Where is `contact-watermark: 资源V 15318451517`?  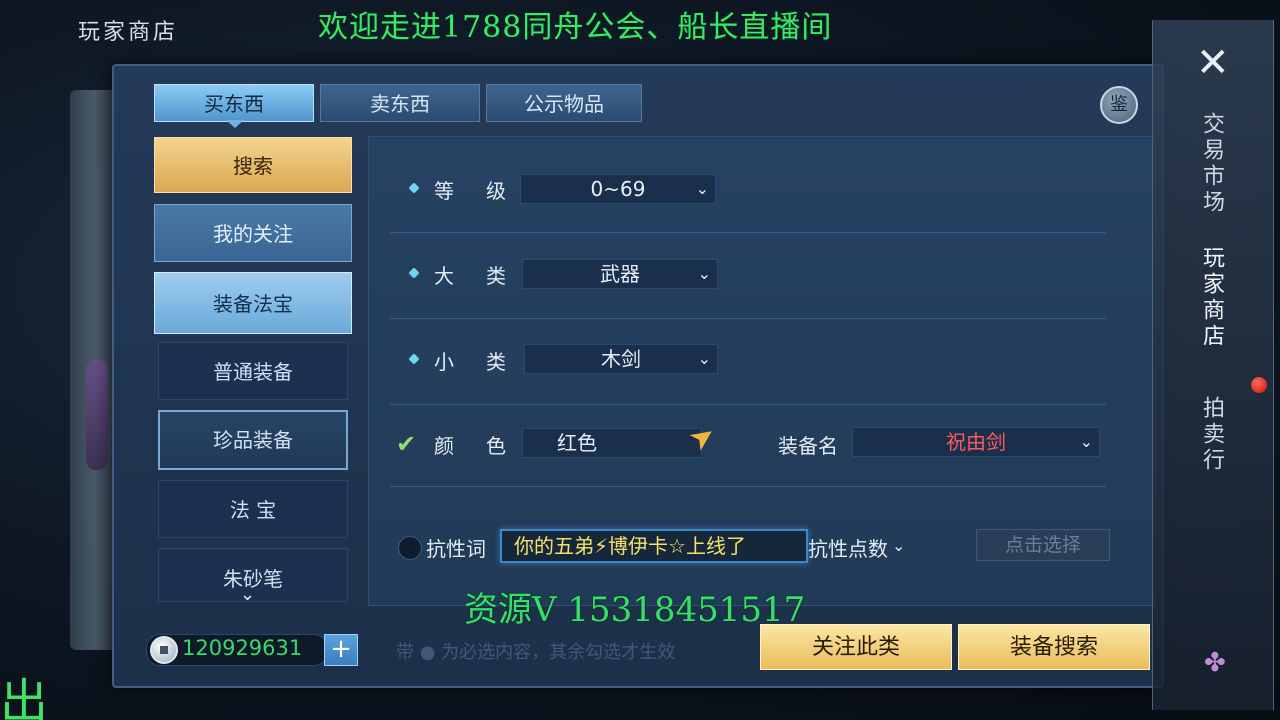 contact-watermark: 资源V 15318451517 is located at coordinates (635, 610).